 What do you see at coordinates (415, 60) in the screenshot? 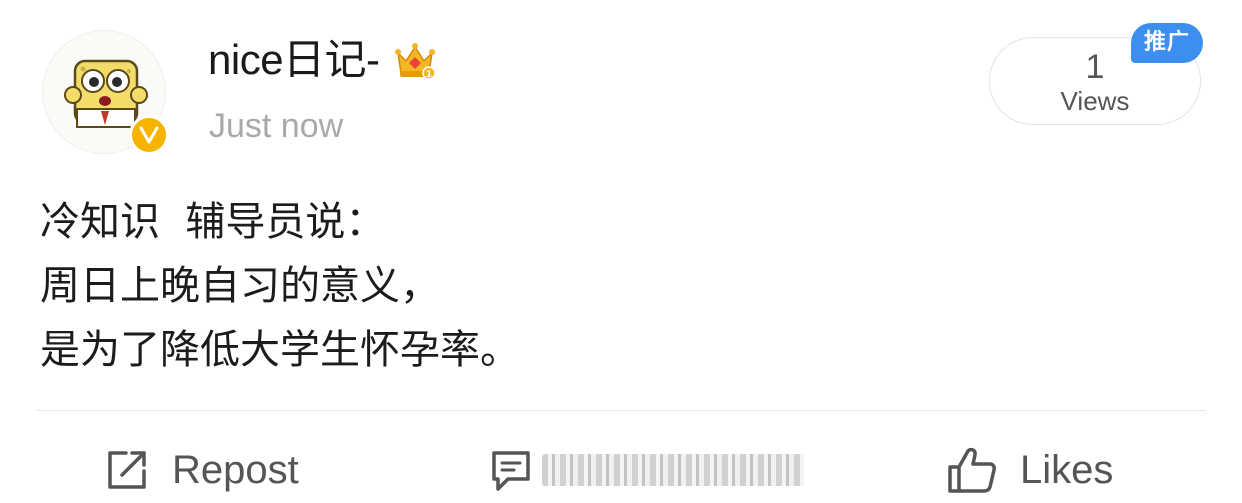
I see `crown-icon: 1` at bounding box center [415, 60].